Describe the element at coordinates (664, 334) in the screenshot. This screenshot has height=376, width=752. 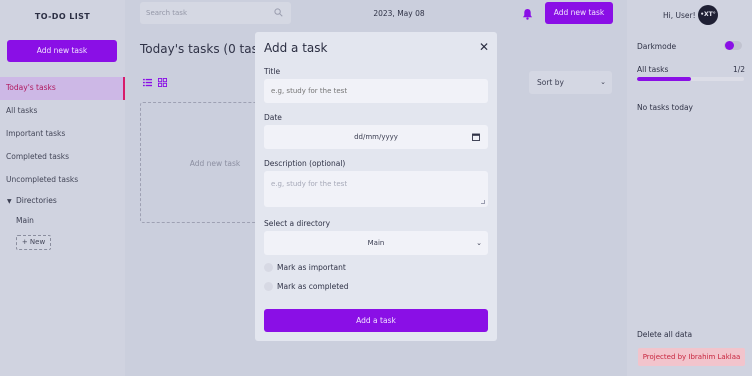
I see `delete-all-data-button: Delete all data` at that location.